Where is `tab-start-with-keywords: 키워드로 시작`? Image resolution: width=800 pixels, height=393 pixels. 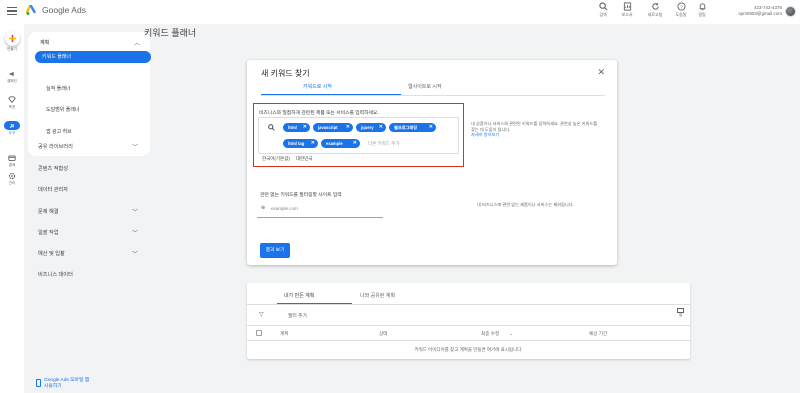
tab-start-with-keywords: 키워드로 시작 is located at coordinates (317, 86).